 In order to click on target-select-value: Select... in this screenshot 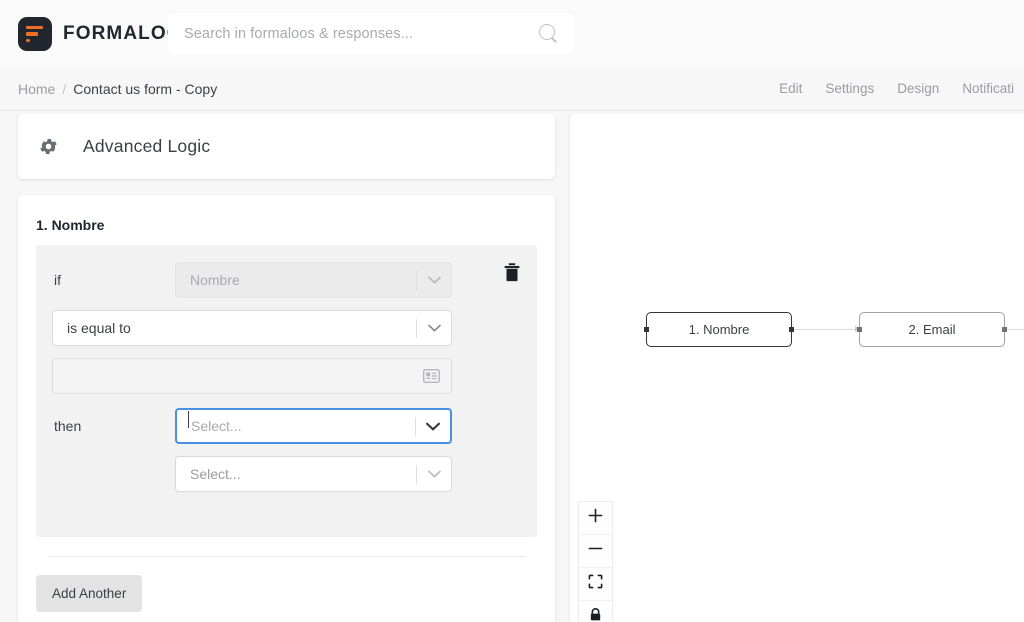, I will do `click(215, 474)`.